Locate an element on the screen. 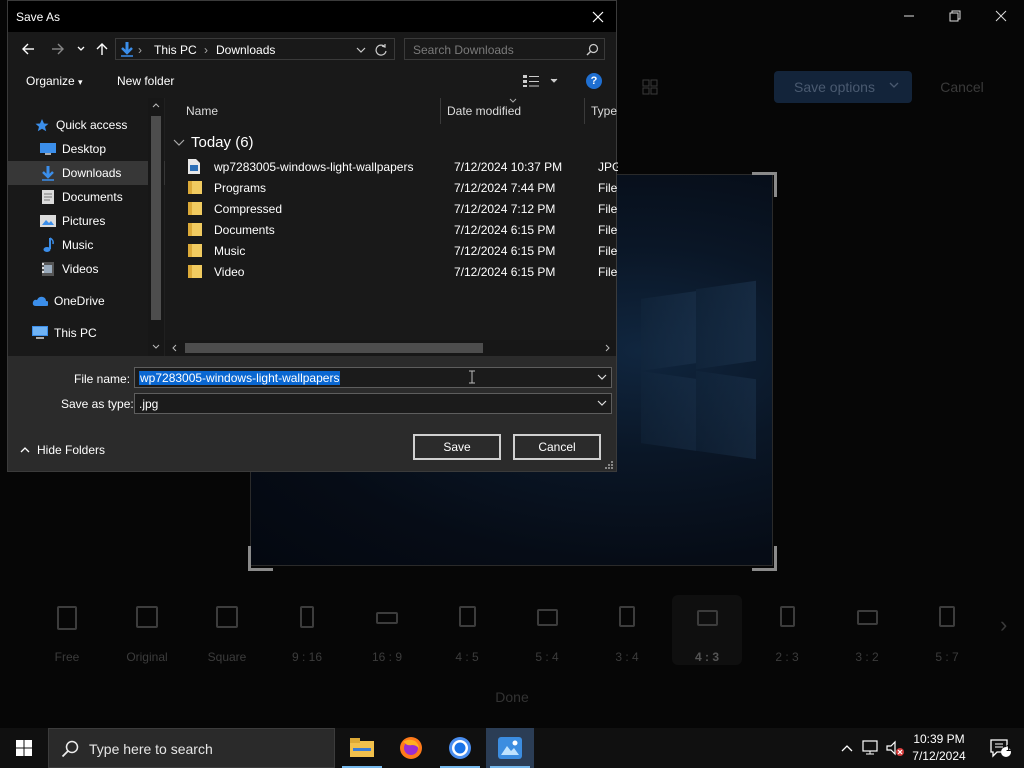 The image size is (1024, 768). minimize-button is located at coordinates (909, 16).